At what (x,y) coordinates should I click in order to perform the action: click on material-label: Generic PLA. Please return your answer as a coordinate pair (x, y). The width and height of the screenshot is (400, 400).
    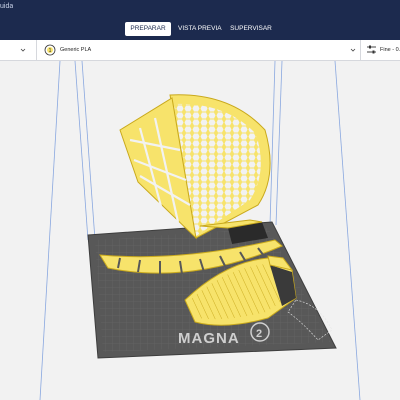
    Looking at the image, I should click on (76, 50).